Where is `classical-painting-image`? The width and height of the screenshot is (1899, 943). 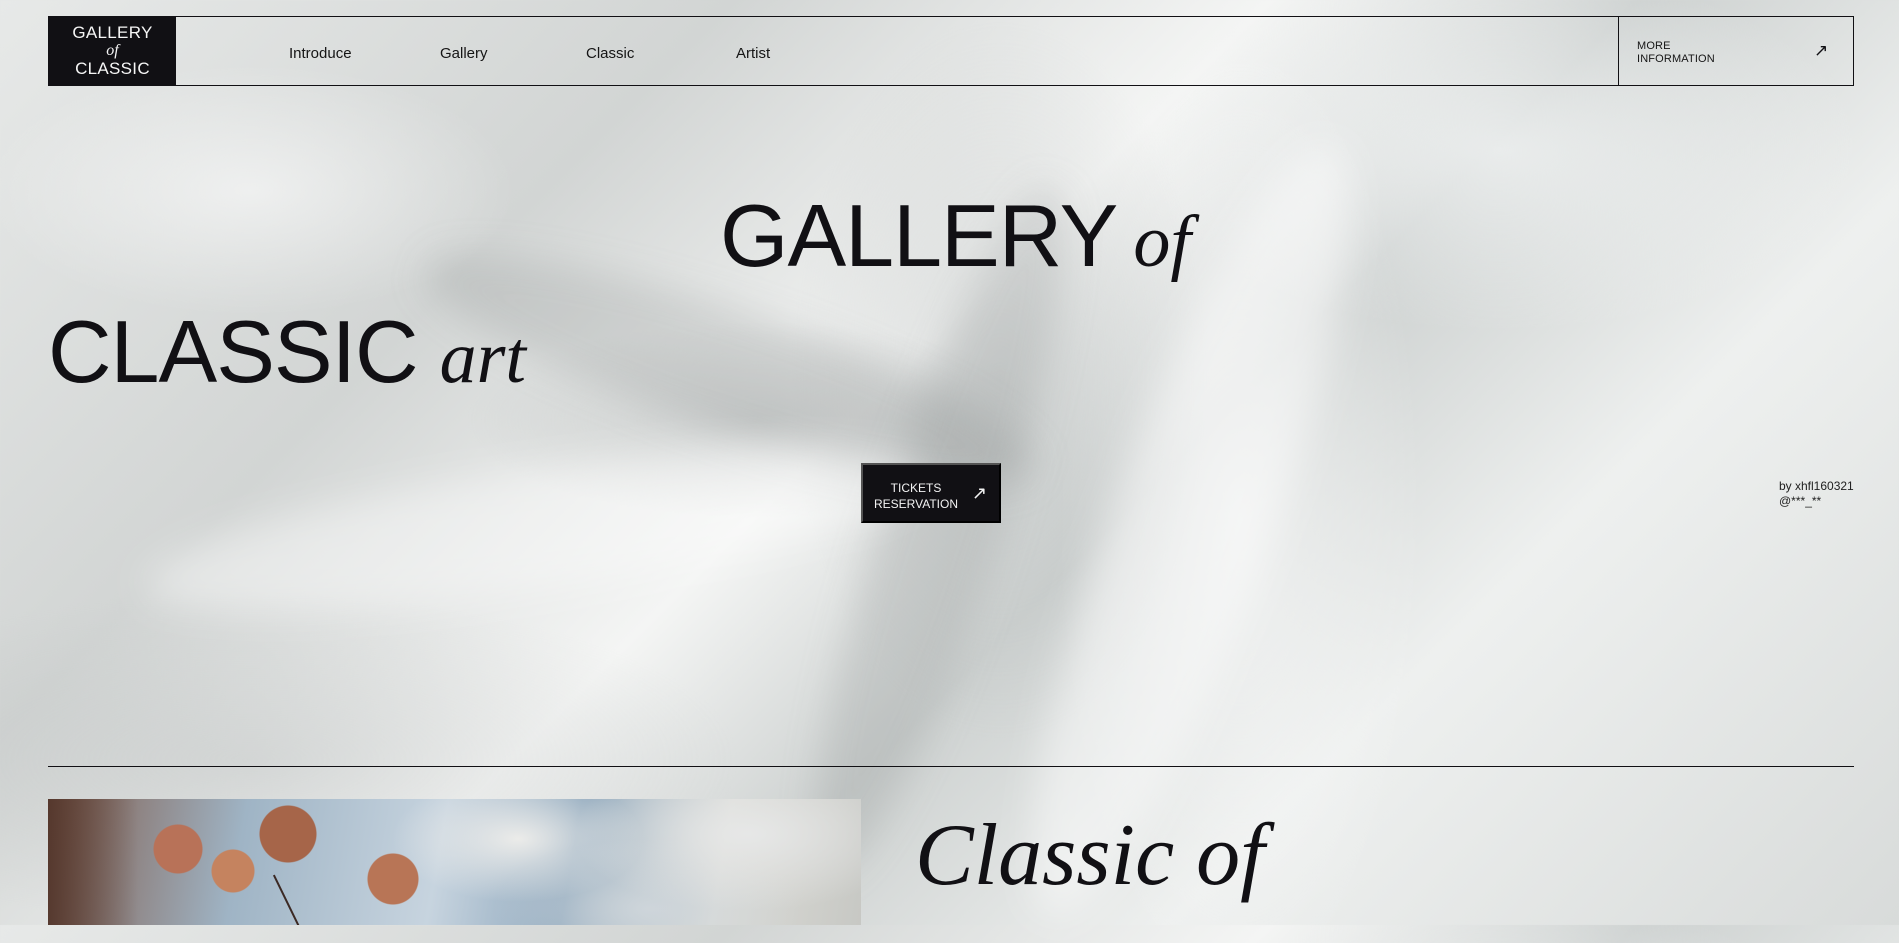
classical-painting-image is located at coordinates (454, 862).